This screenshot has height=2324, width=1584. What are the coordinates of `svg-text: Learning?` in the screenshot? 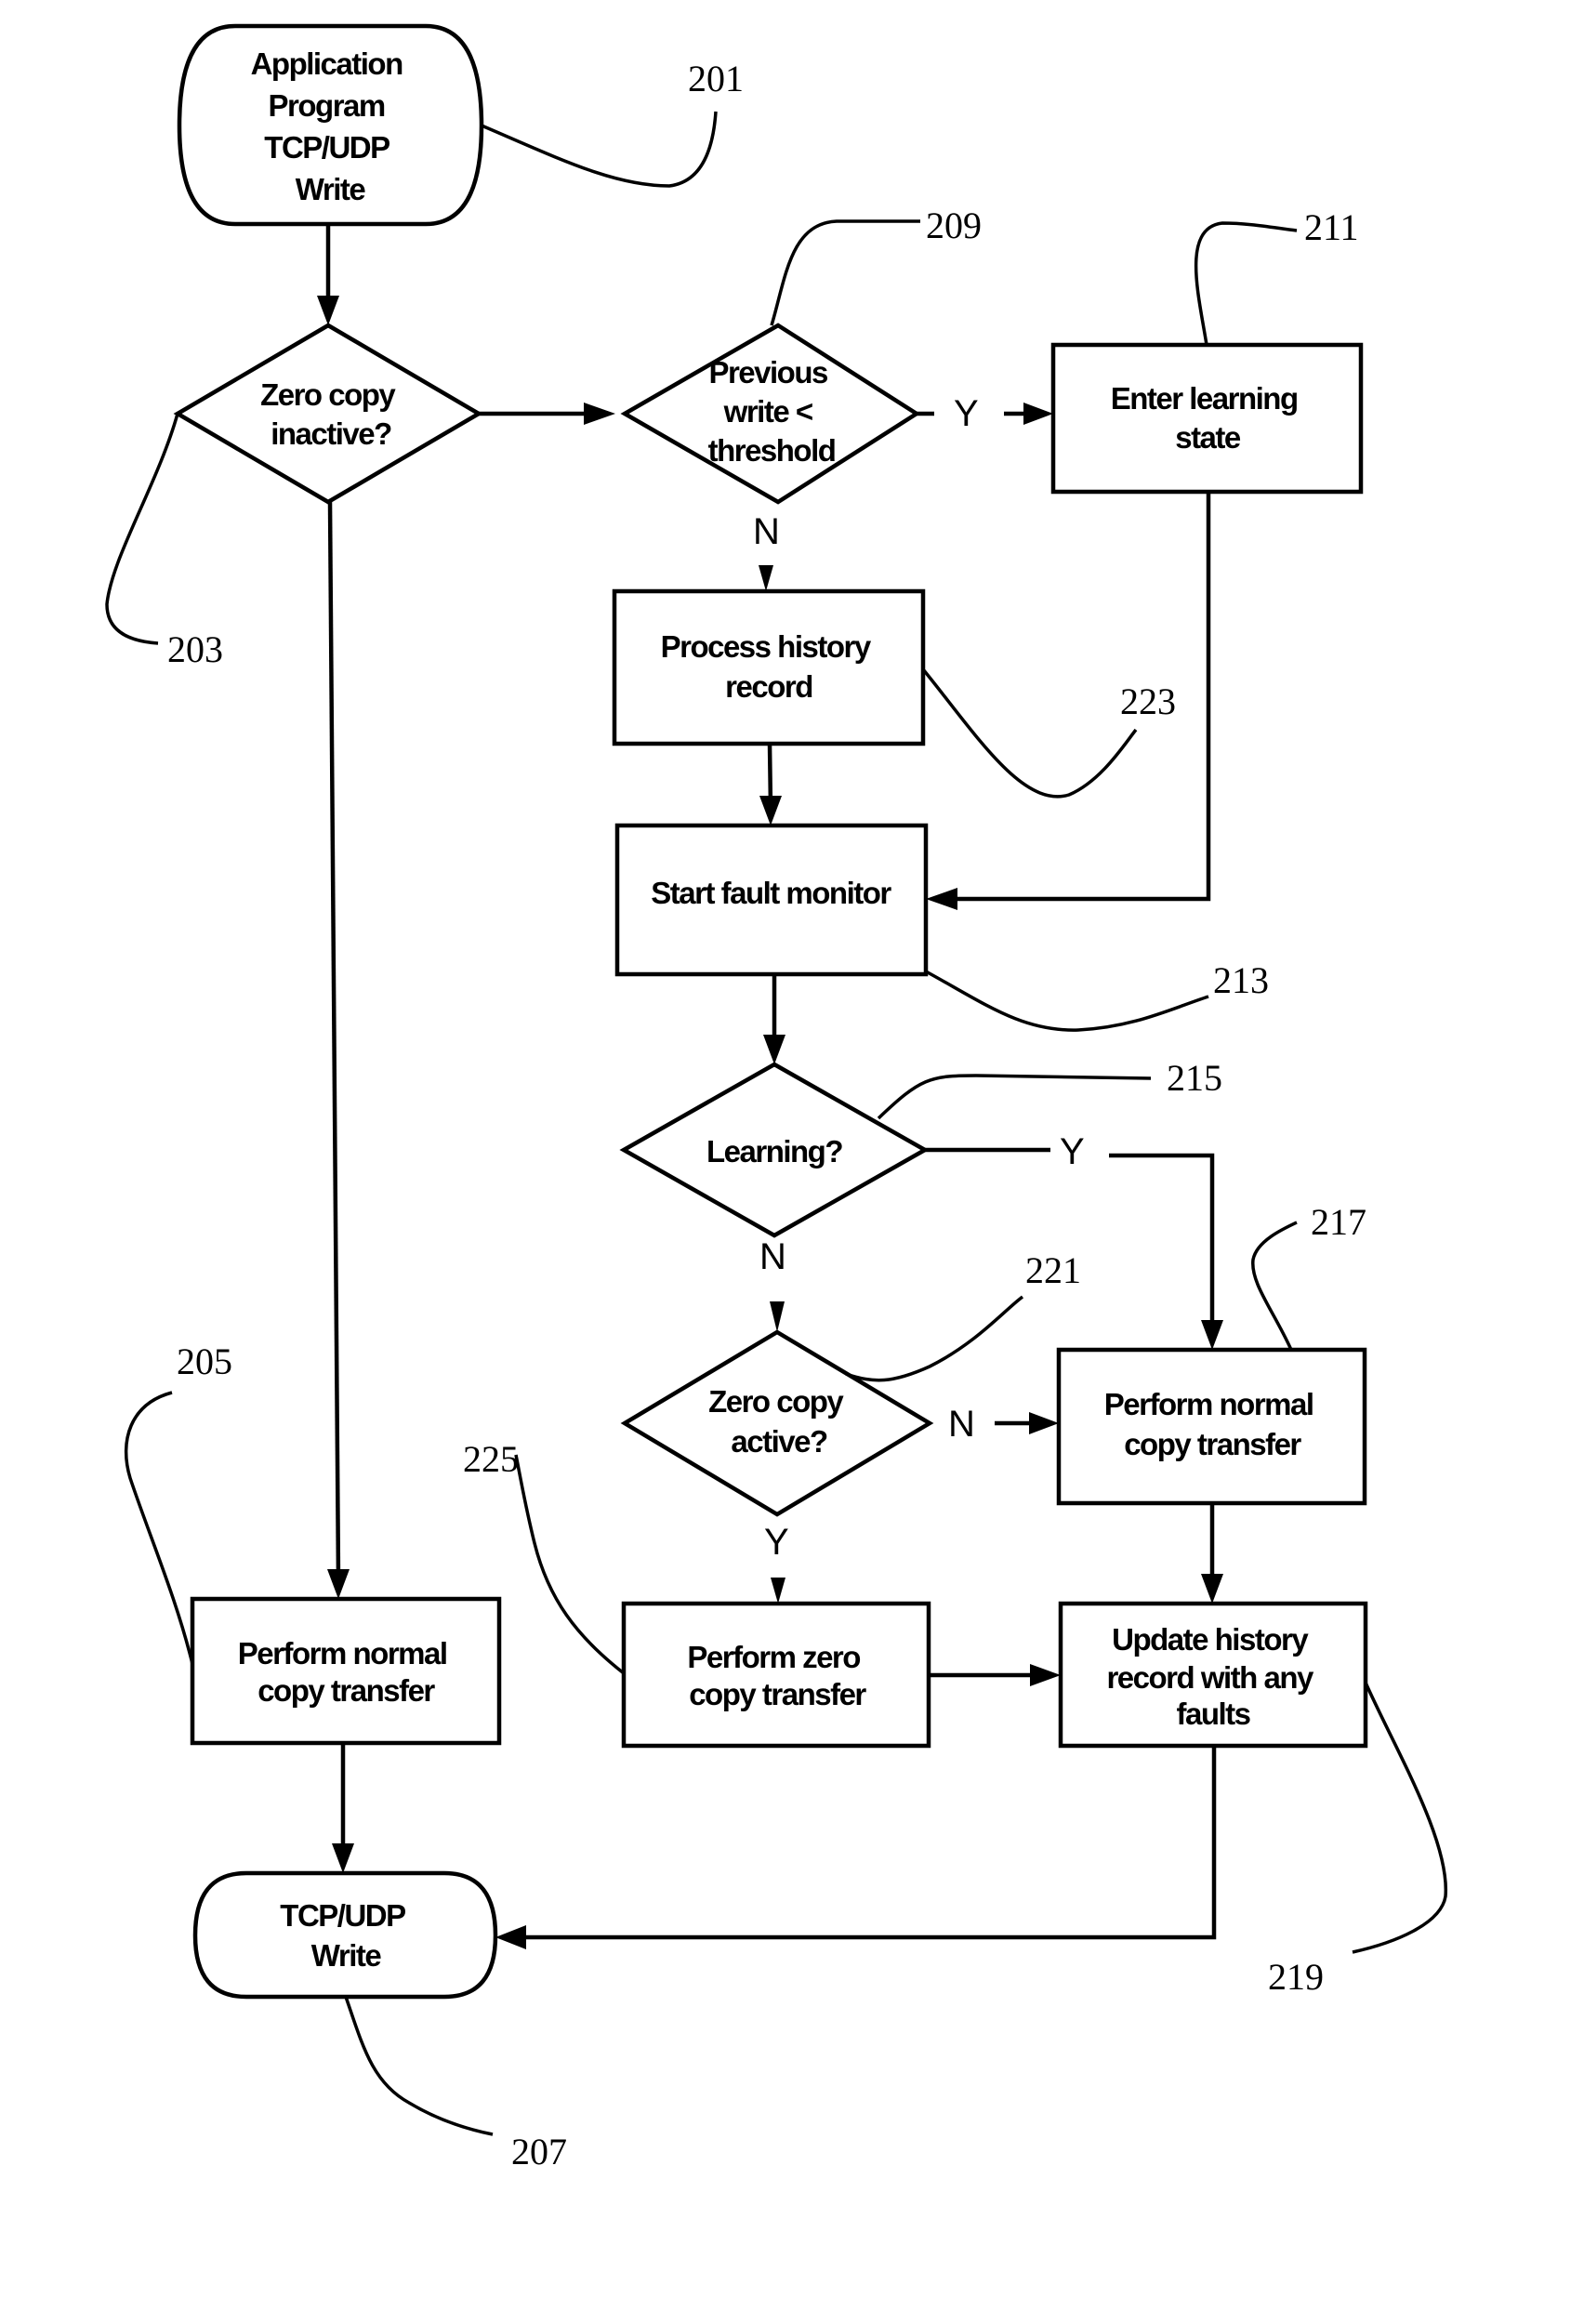 It's located at (774, 1151).